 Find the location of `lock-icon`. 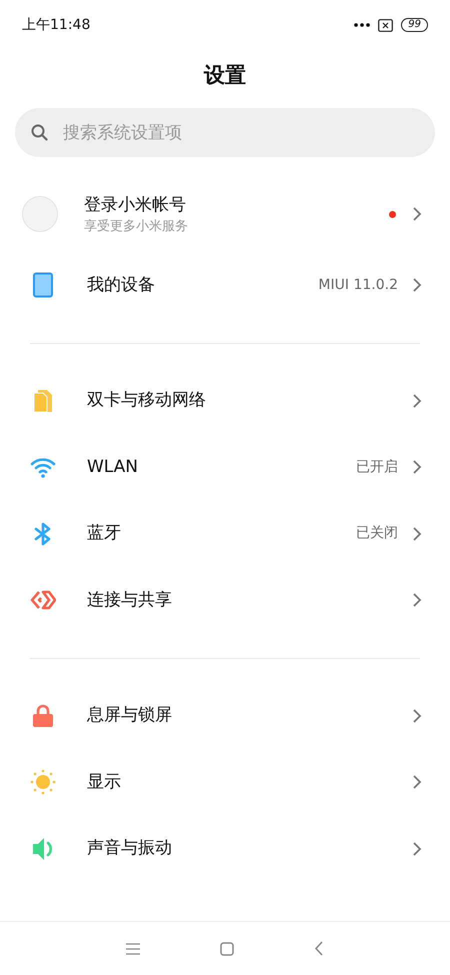

lock-icon is located at coordinates (43, 715).